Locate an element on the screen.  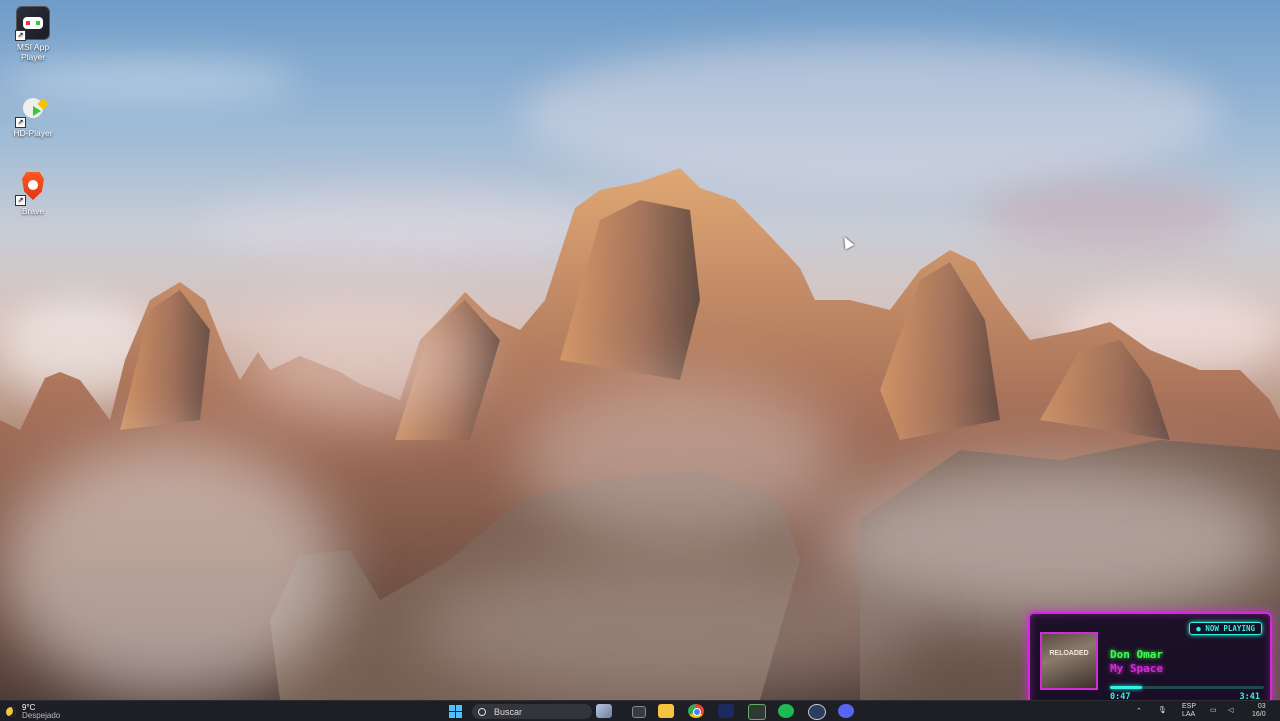
steam-icon is located at coordinates (817, 712).